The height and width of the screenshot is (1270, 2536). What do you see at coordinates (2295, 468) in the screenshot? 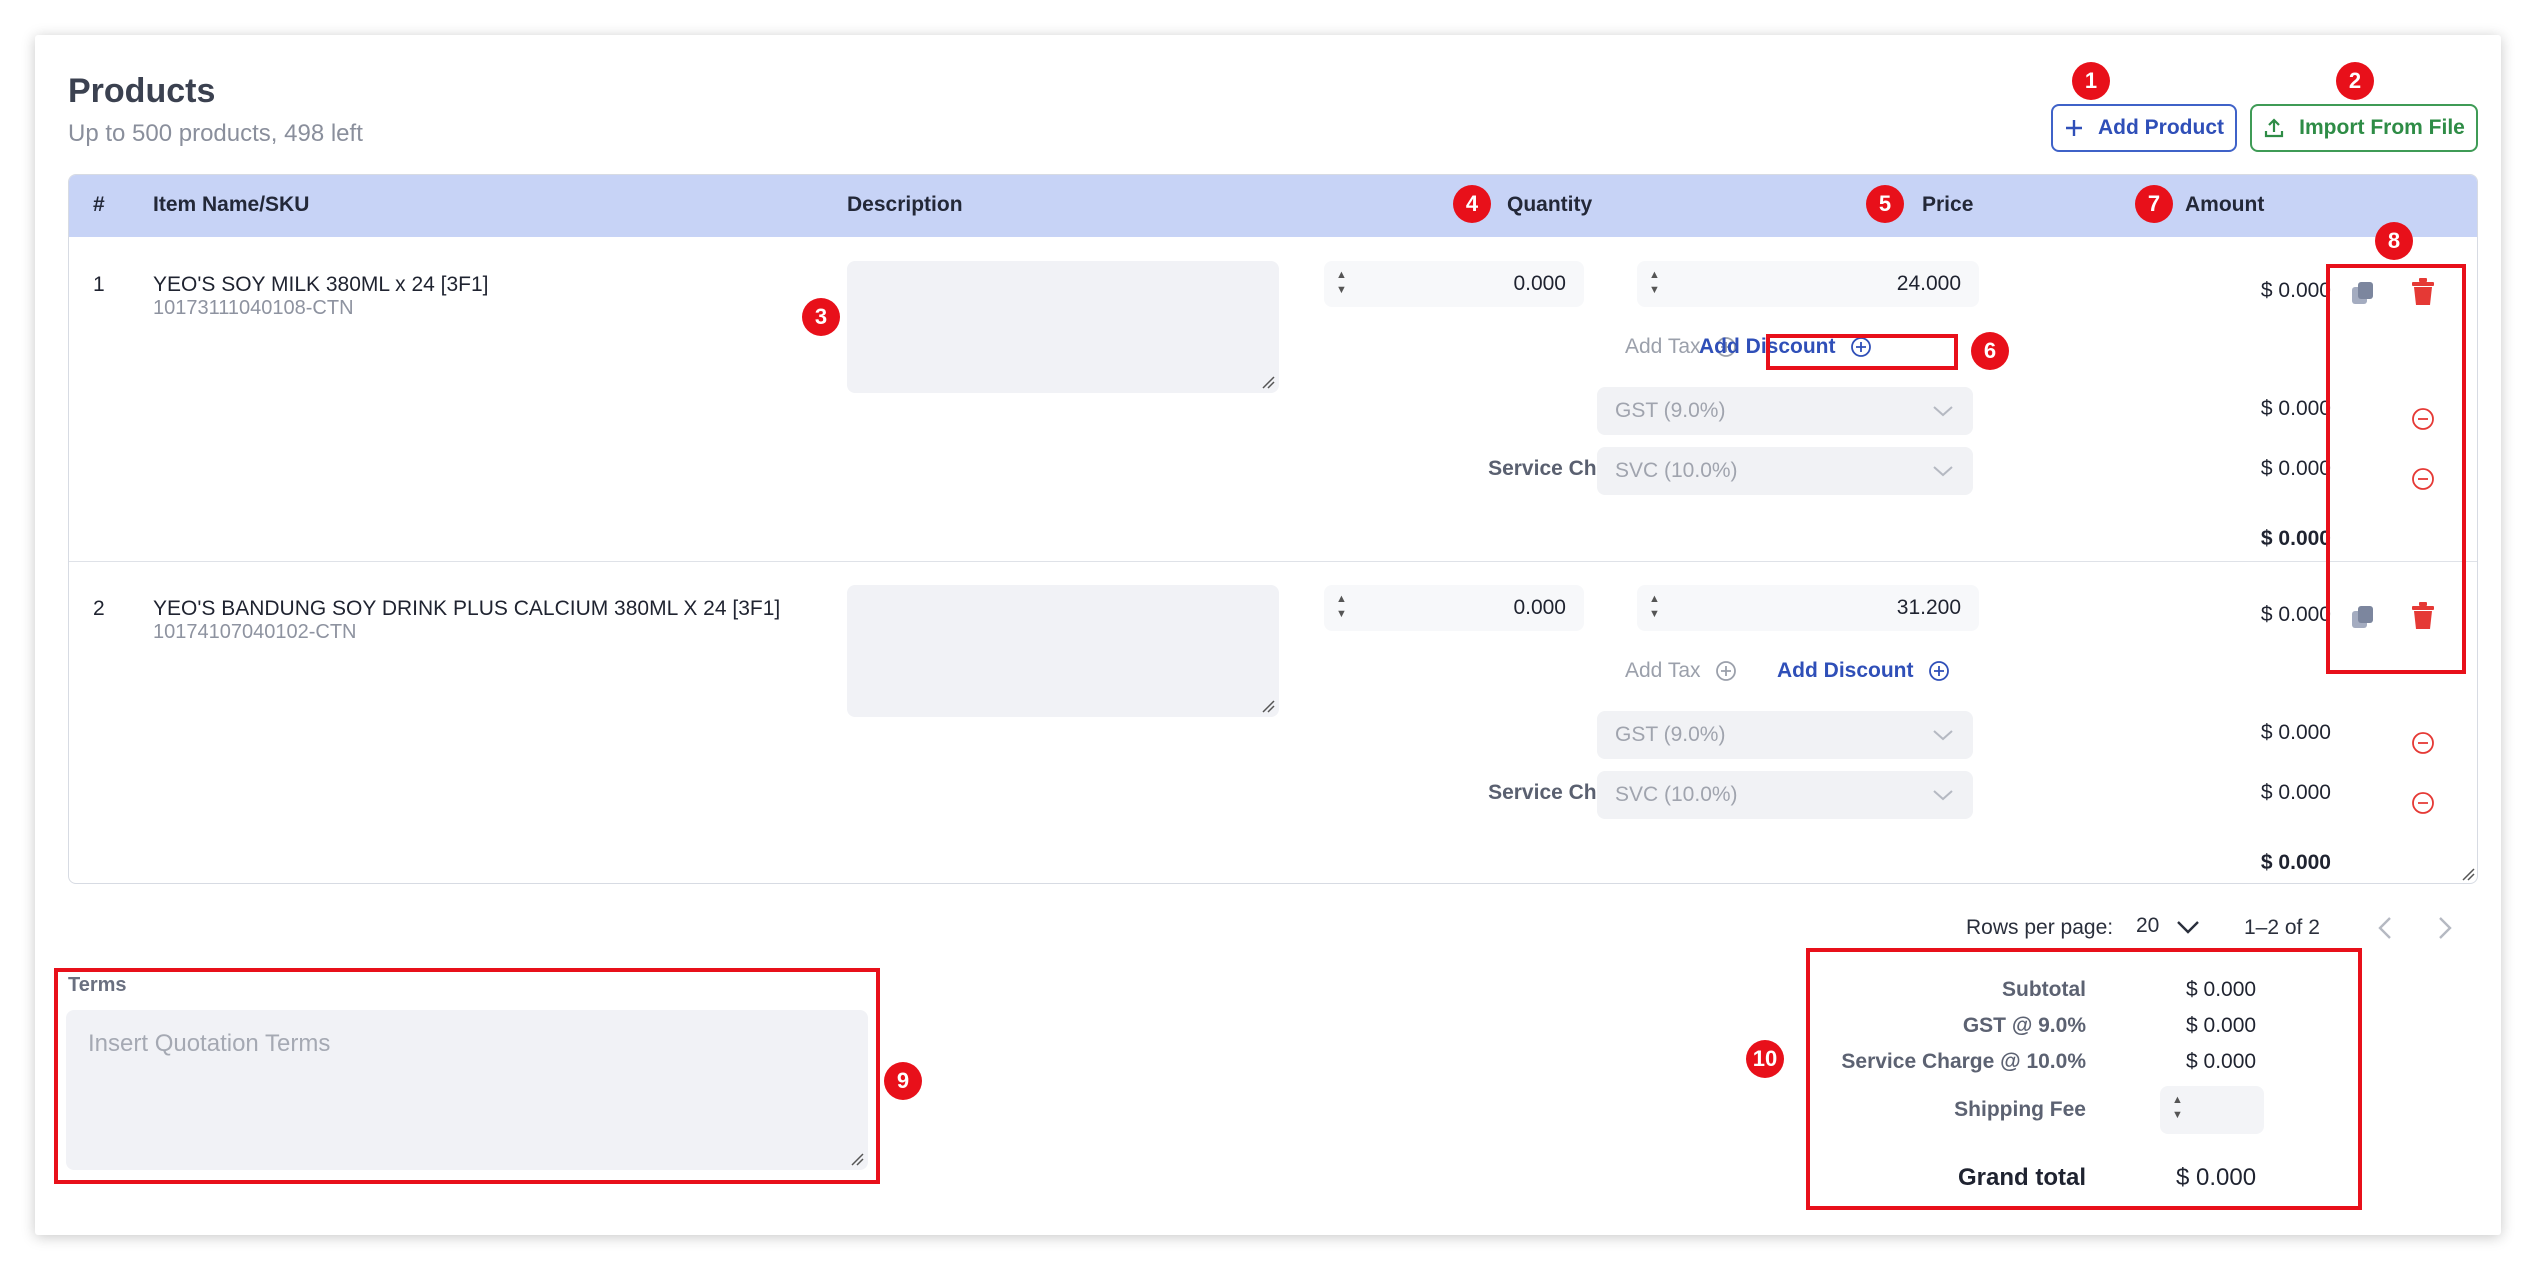
I see `row-1-service-charge-amount: $ 0.000` at bounding box center [2295, 468].